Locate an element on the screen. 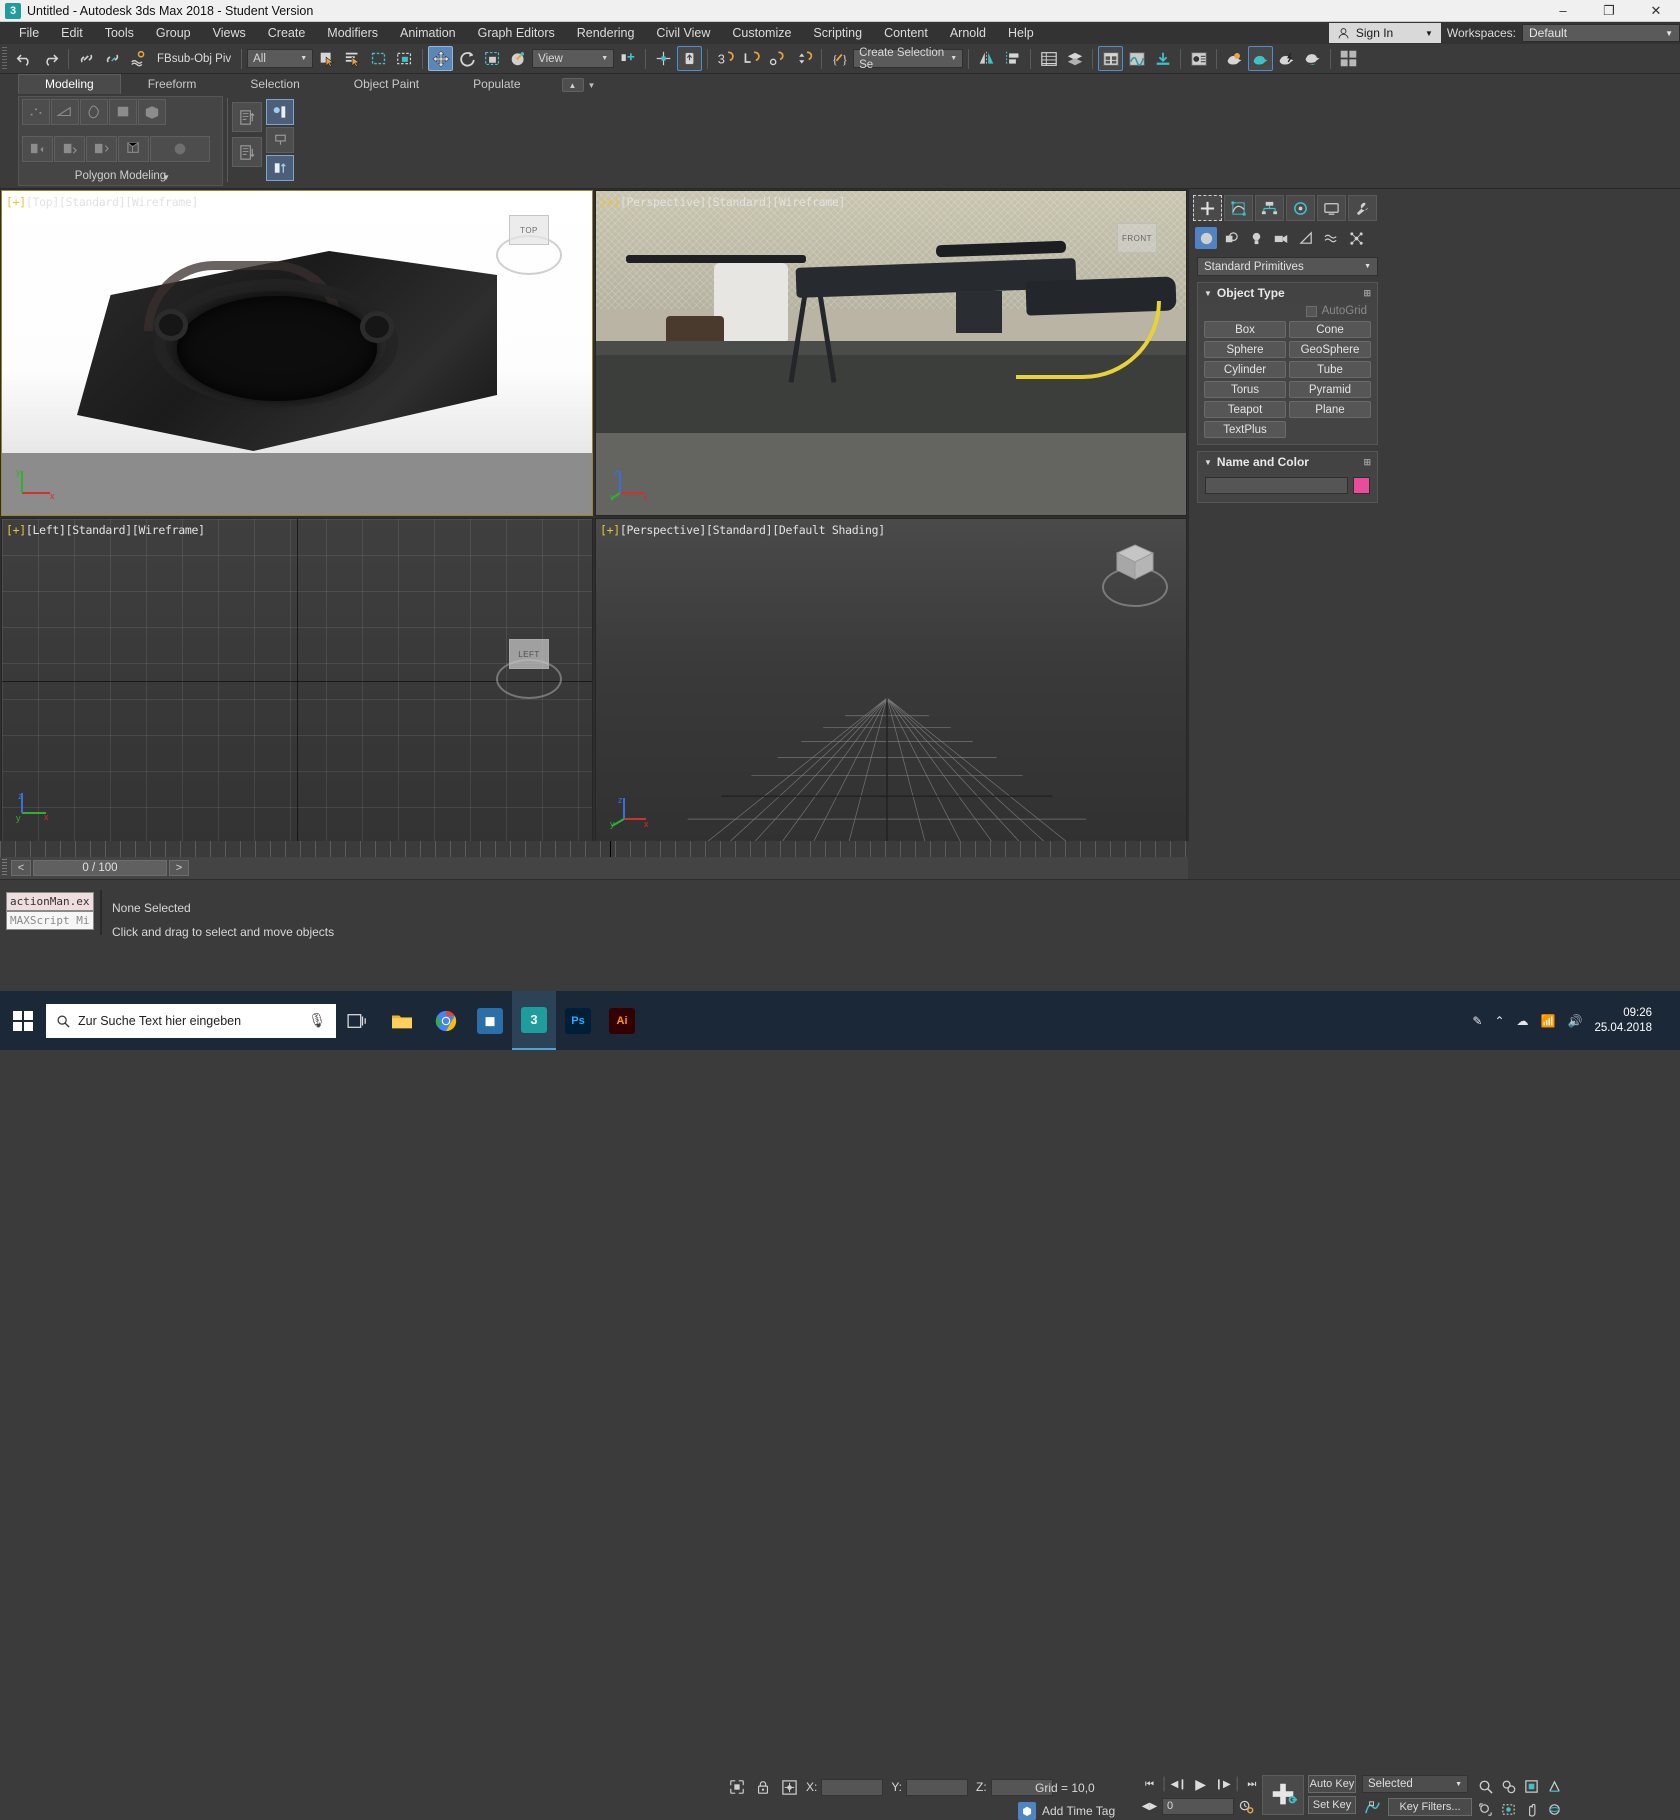 This screenshot has width=1680, height=1820. cone-button: Cone is located at coordinates (1330, 329).